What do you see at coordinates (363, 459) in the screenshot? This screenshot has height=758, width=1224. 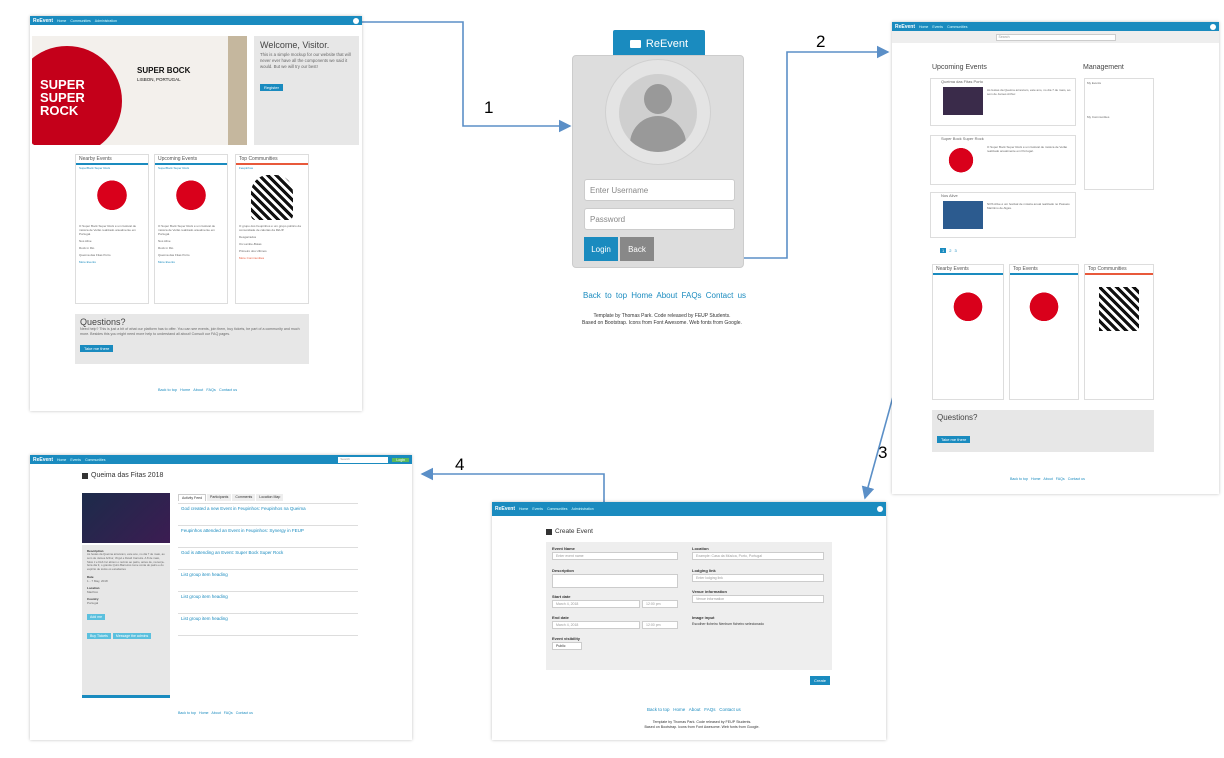 I see `event-search-input: Search` at bounding box center [363, 459].